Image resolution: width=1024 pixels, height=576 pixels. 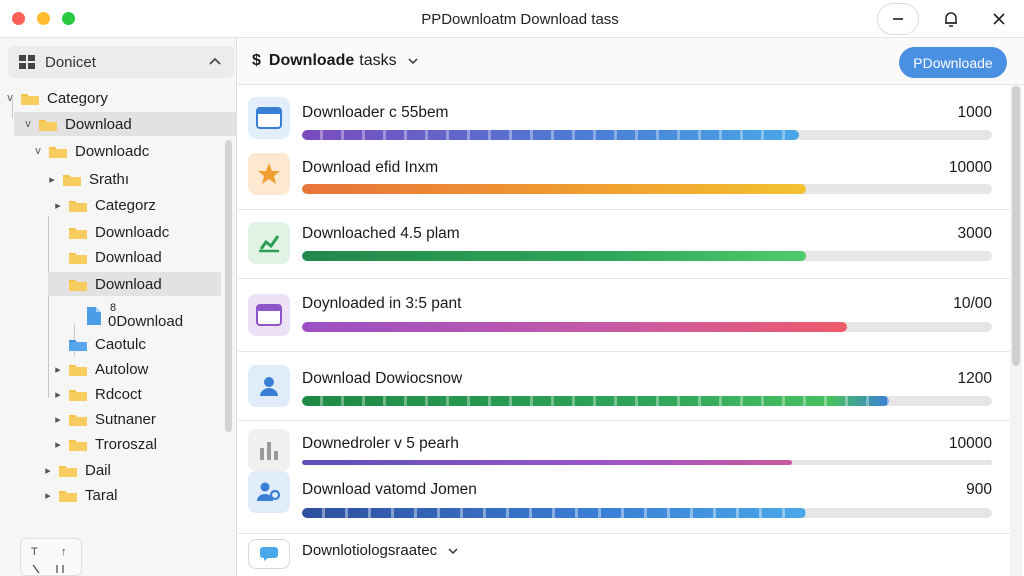 What do you see at coordinates (269, 315) in the screenshot?
I see `browser-icon` at bounding box center [269, 315].